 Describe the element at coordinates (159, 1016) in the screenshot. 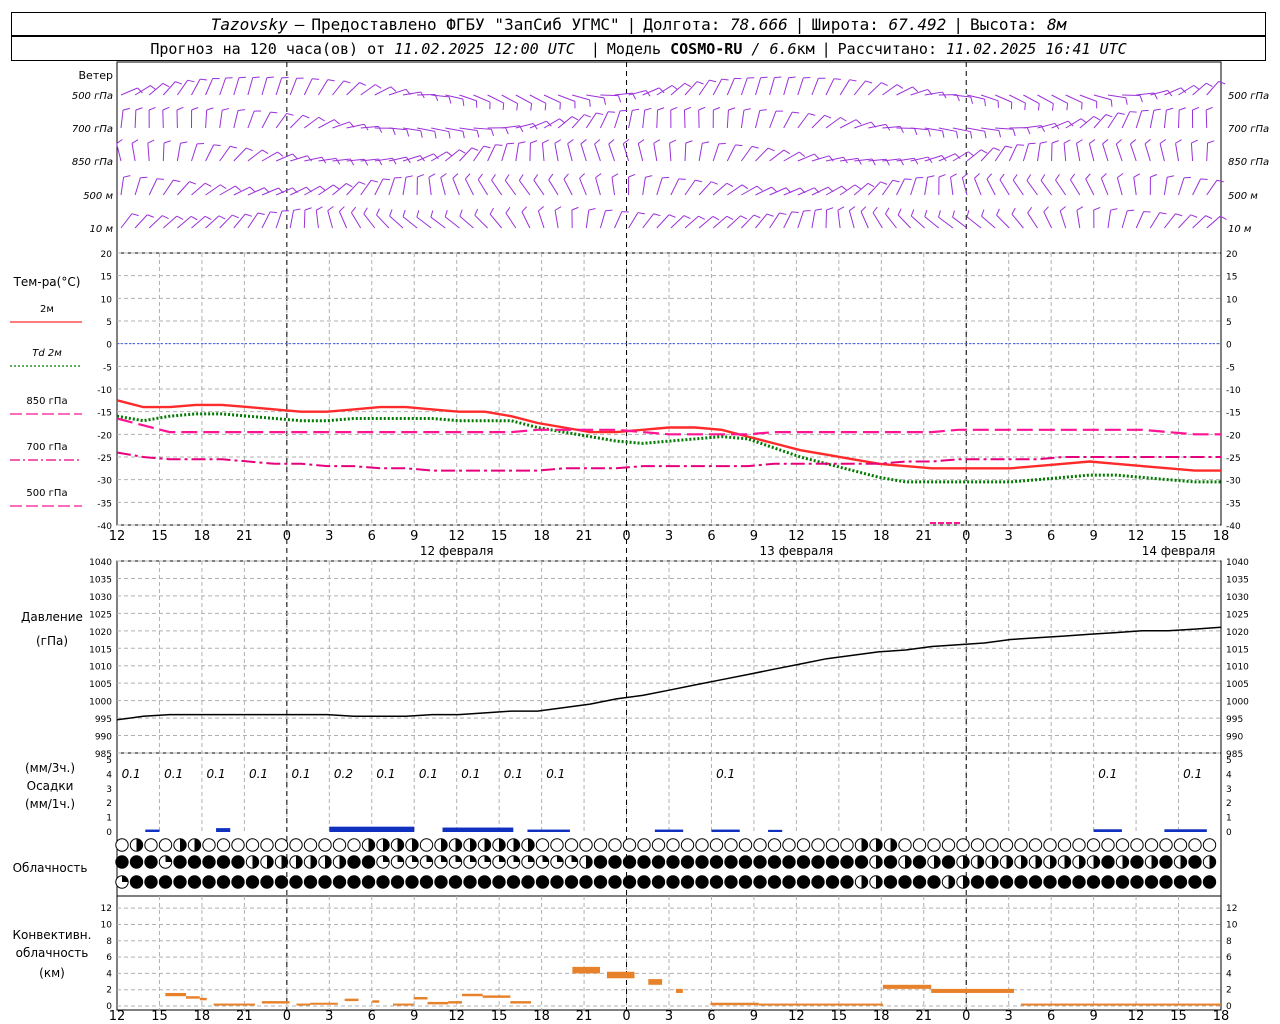

I see `hour-tick-label: 15` at that location.